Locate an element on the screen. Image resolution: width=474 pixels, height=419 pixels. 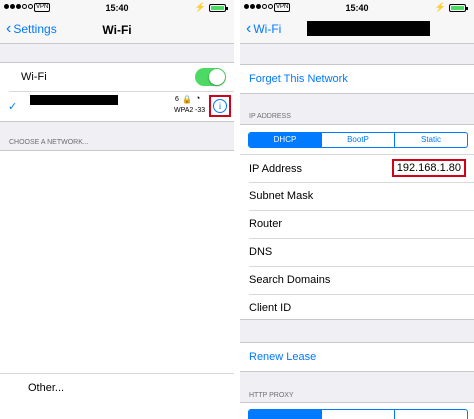
ip-mode-segmented: DHCP BootP Static is located at coordinates (358, 140).